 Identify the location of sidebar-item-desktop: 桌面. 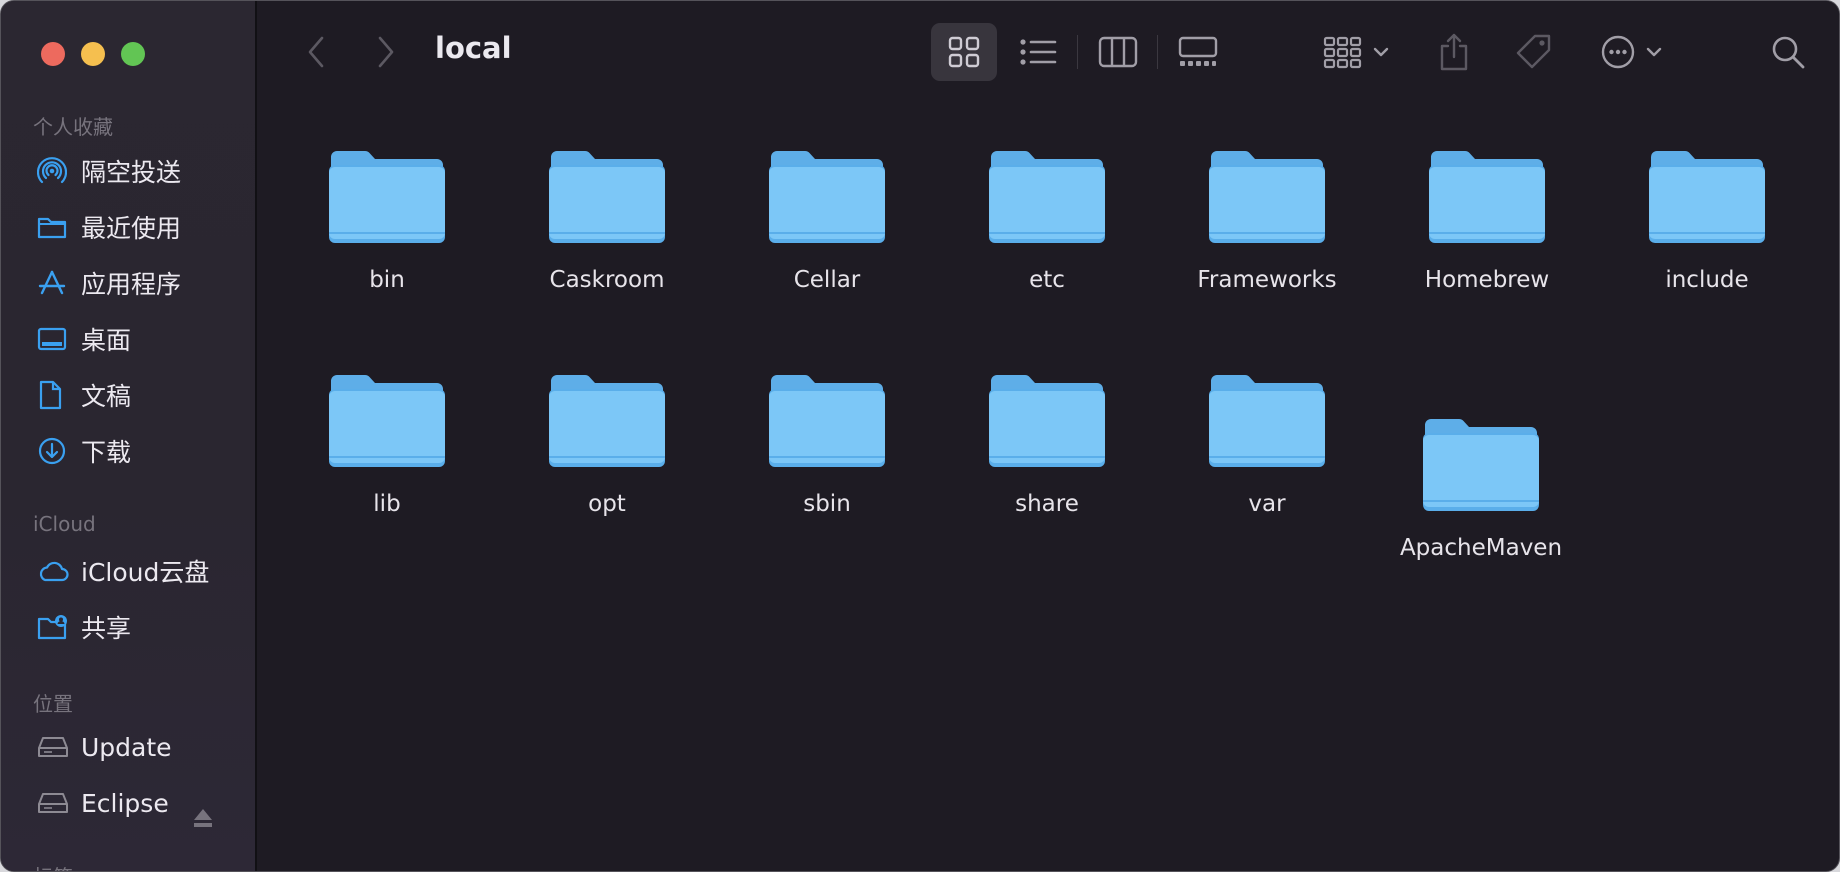
(135, 339).